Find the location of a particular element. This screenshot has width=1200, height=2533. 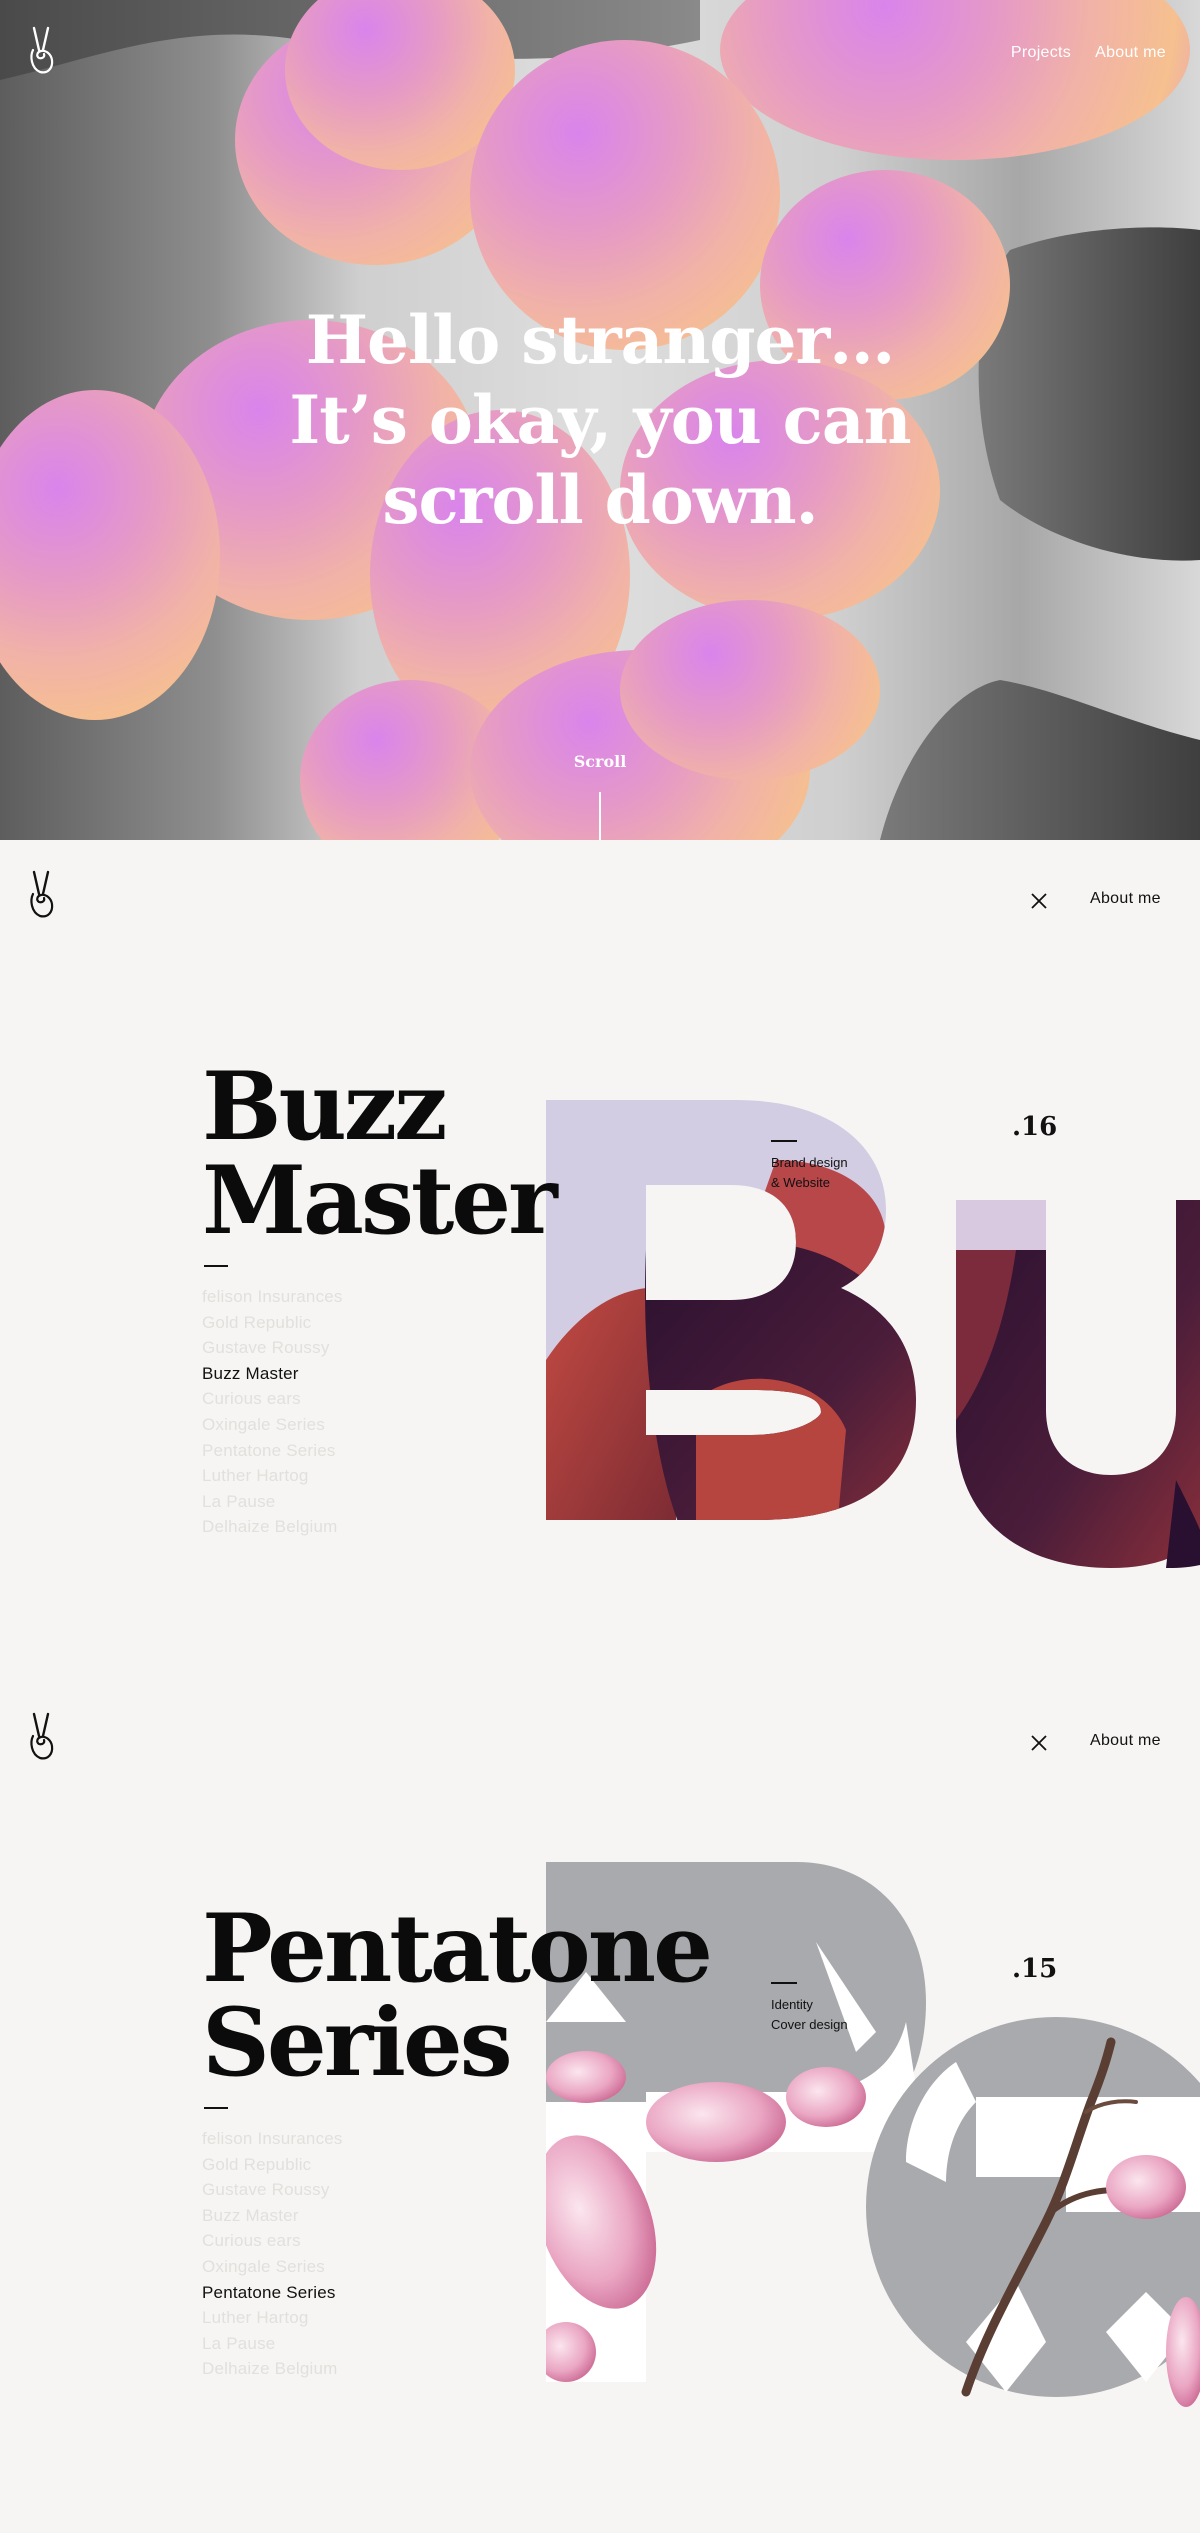

project-number: .15 is located at coordinates (1035, 1969).